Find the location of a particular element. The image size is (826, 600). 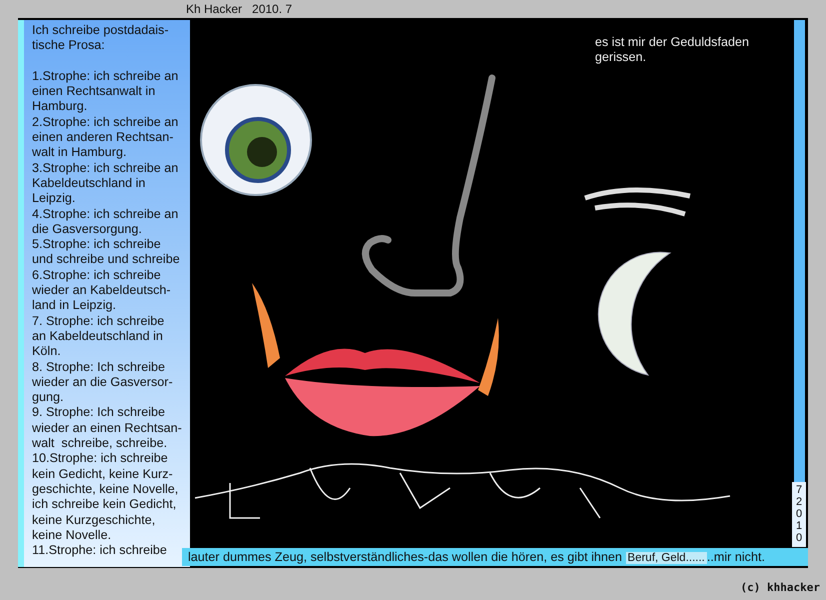

poem-stanza: 8. Strophe: Ich schreibe wieder an die Gasversor- gung. is located at coordinates (103, 383).